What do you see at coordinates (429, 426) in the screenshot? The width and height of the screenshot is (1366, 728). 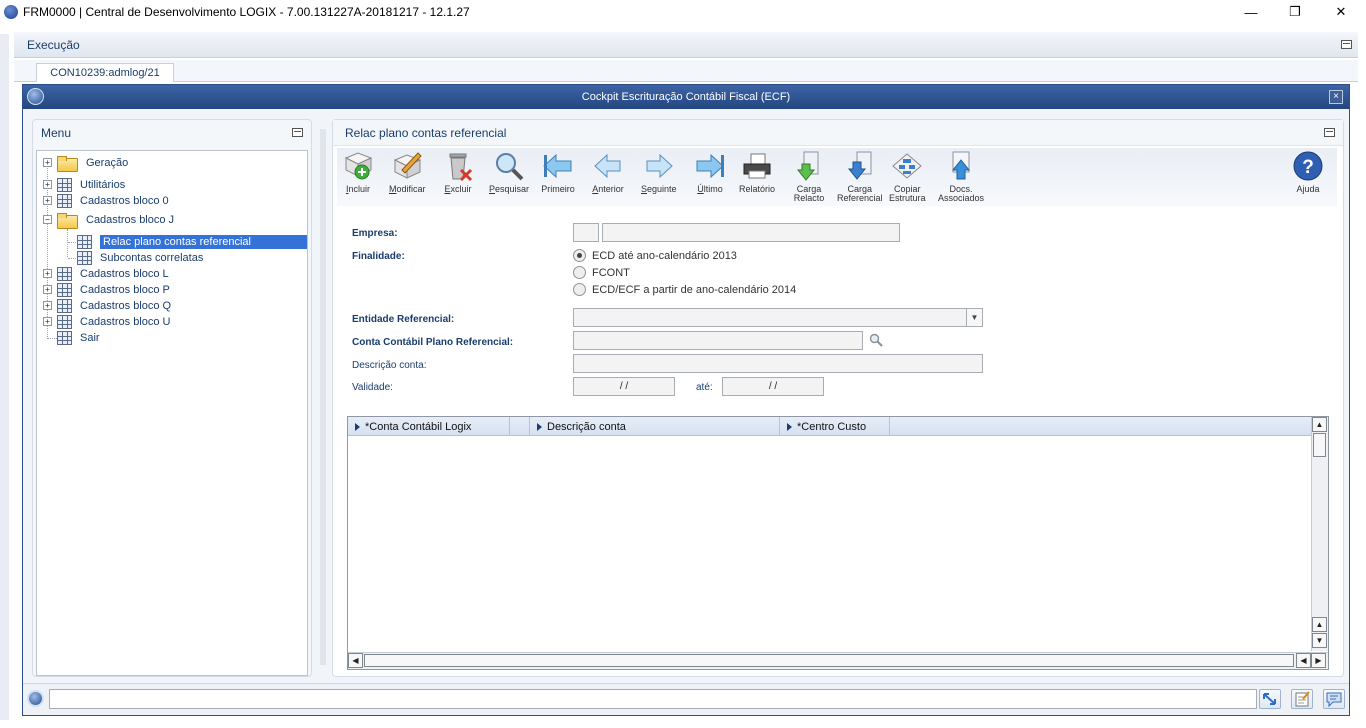 I see `grid-col-conta: *Conta Contábil Logix` at bounding box center [429, 426].